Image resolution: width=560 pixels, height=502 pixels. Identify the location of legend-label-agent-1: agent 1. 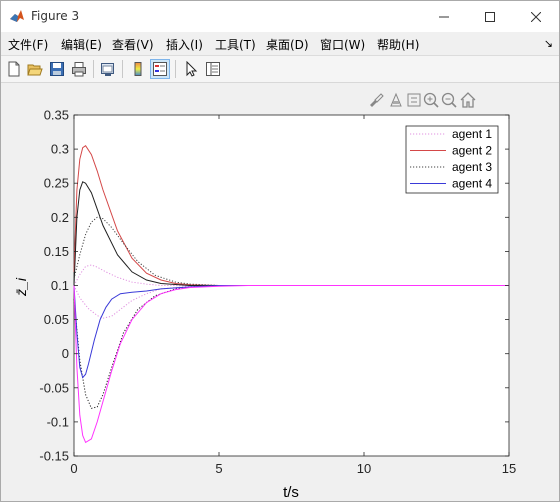
(472, 134).